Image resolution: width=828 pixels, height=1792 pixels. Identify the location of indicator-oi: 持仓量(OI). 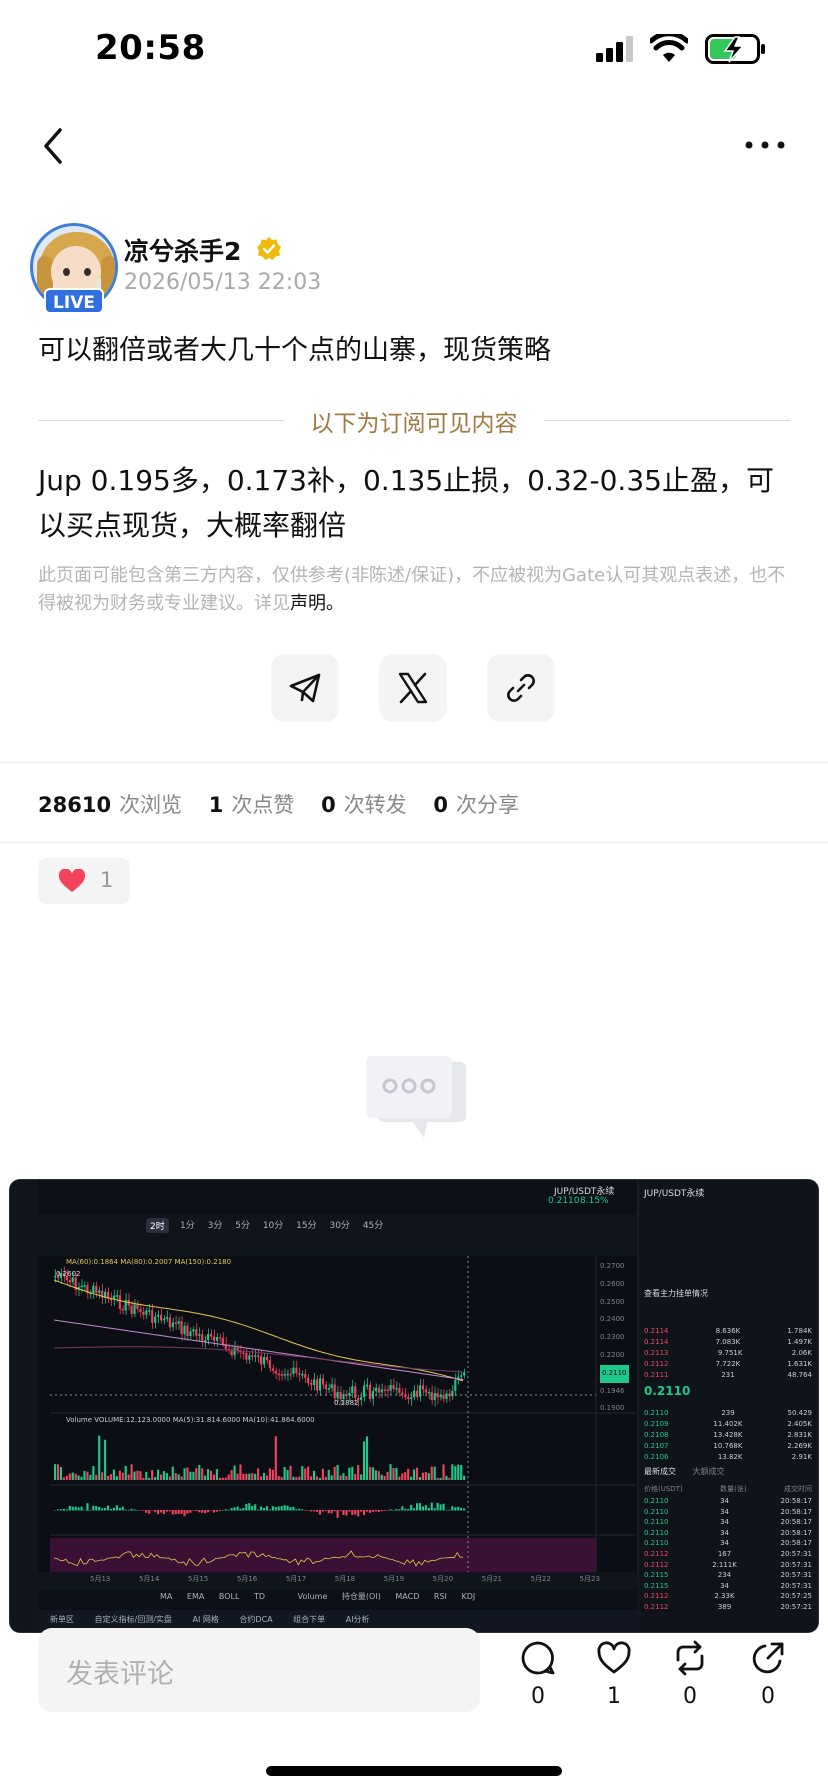
(361, 1596).